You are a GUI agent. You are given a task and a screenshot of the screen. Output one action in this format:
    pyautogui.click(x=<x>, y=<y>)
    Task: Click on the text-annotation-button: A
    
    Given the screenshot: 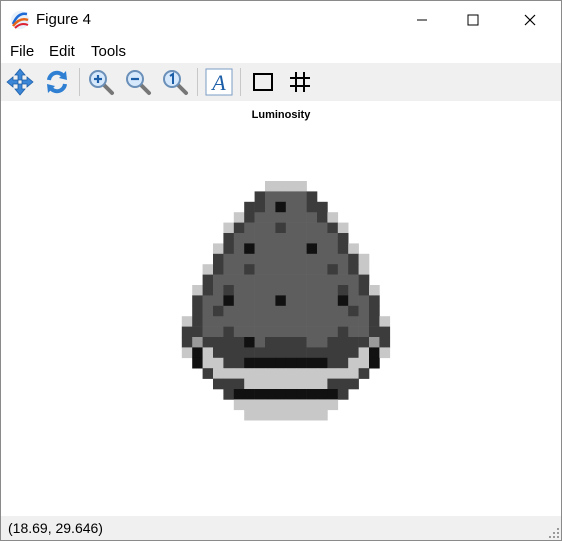 What is the action you would take?
    pyautogui.click(x=219, y=82)
    